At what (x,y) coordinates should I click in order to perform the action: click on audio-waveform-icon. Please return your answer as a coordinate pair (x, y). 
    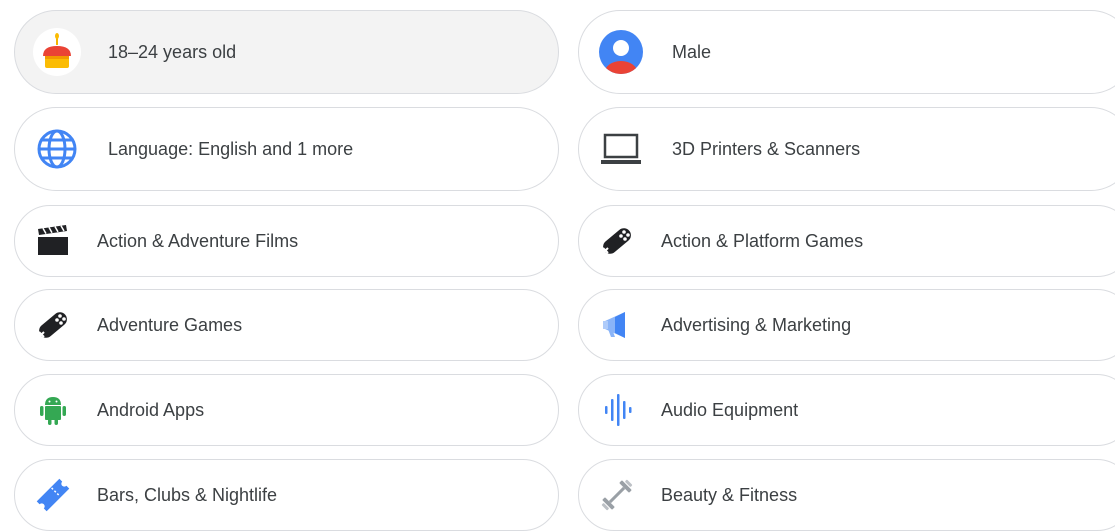
    Looking at the image, I should click on (617, 410).